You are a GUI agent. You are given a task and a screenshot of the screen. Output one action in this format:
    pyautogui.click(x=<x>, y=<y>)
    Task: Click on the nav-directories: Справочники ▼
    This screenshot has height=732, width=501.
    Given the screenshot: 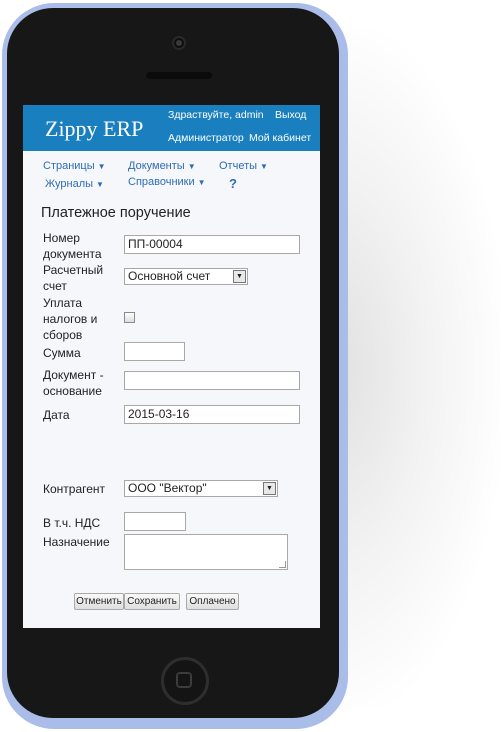 What is the action you would take?
    pyautogui.click(x=167, y=182)
    